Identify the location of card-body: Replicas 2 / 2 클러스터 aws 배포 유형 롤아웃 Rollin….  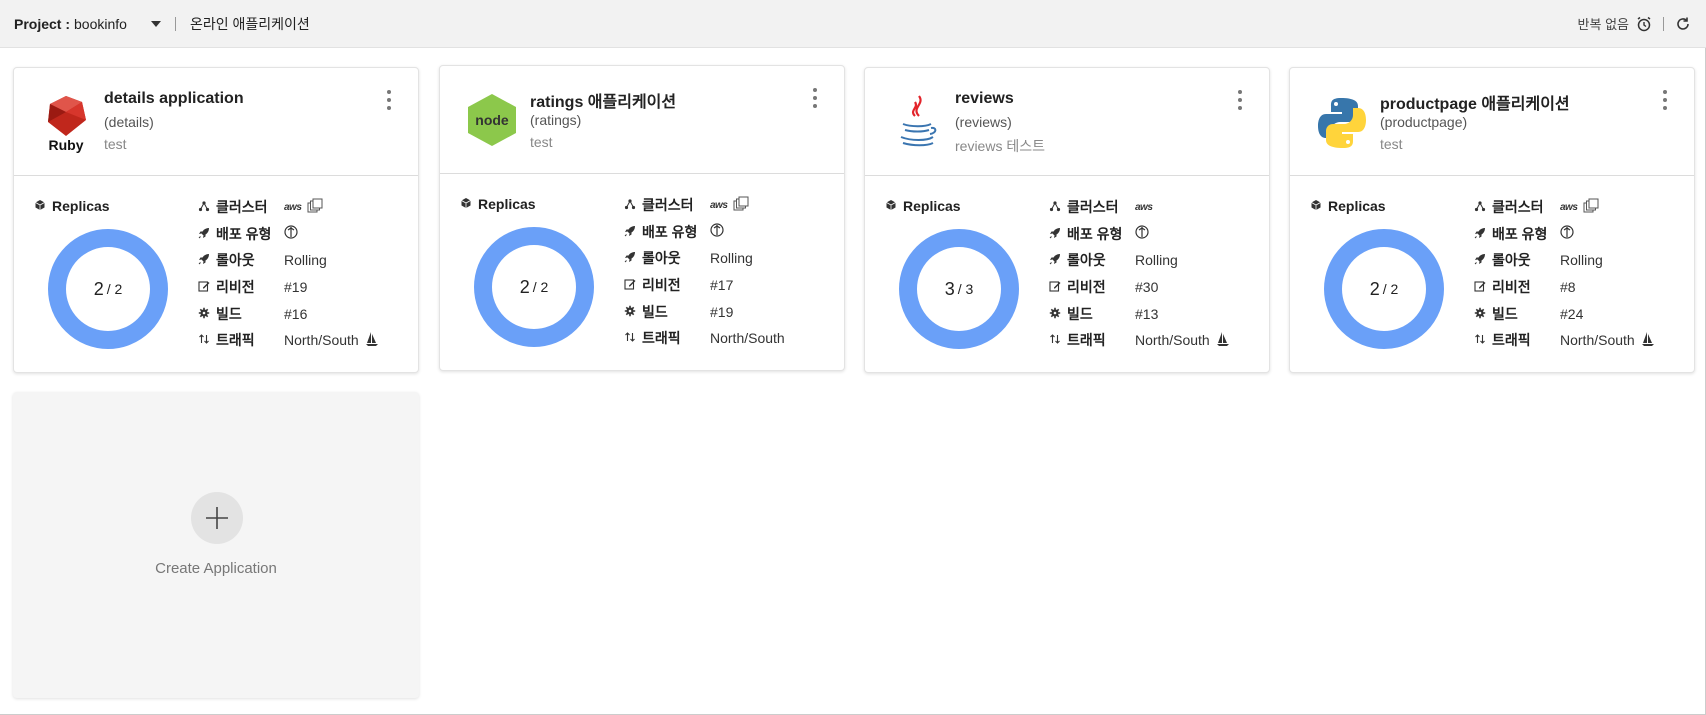
(642, 272).